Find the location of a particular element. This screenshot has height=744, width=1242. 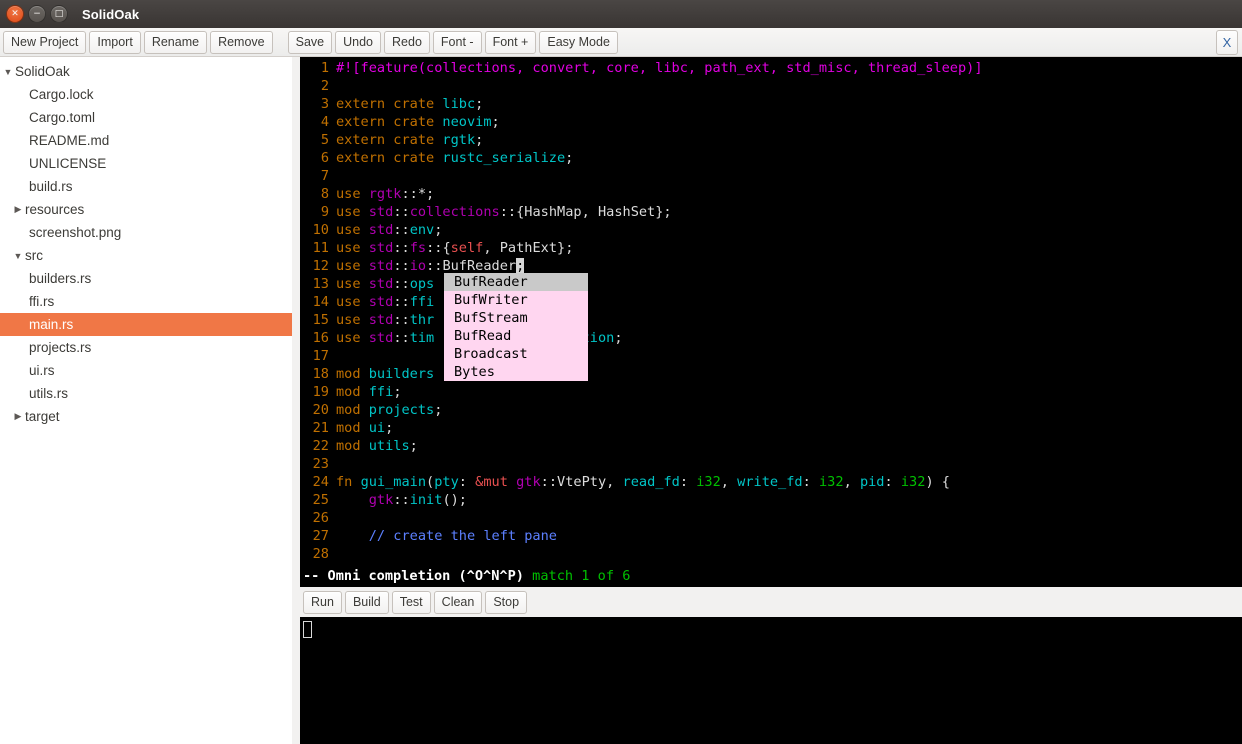

tree-item-label: projects.rs is located at coordinates (60, 347).